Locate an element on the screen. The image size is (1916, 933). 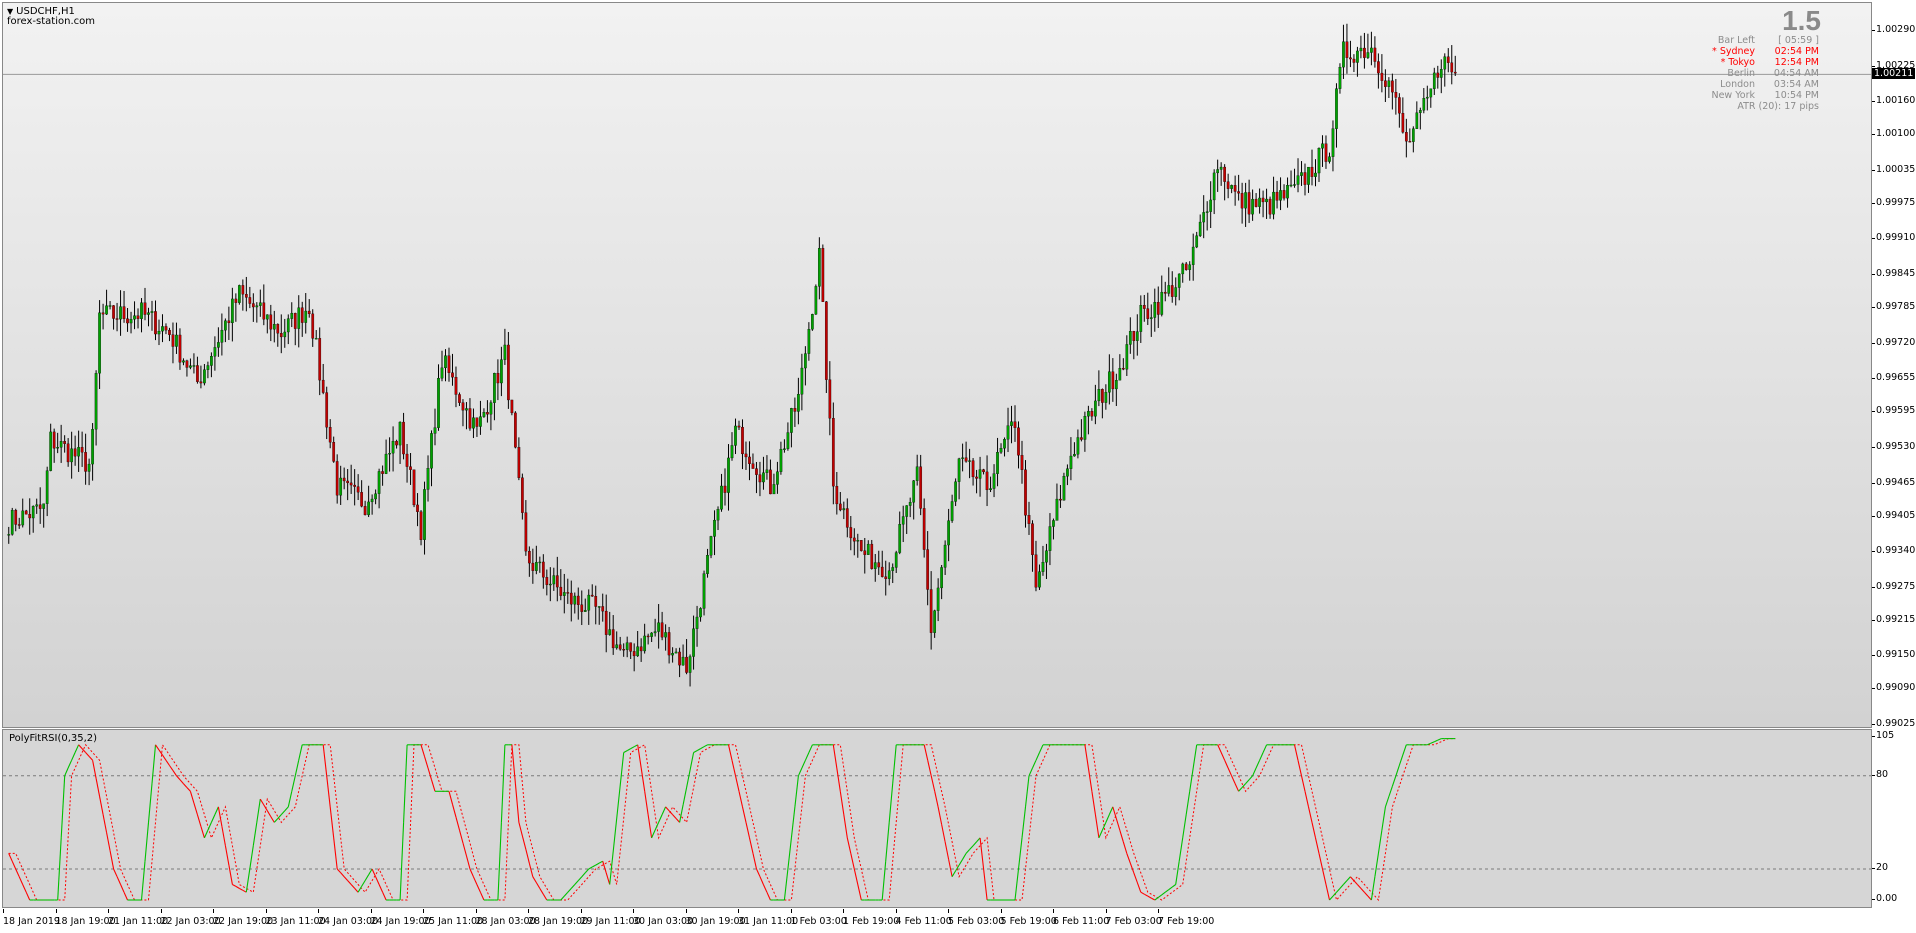
time-tick-label: 30 Jan 19:00 is located at coordinates (715, 918).